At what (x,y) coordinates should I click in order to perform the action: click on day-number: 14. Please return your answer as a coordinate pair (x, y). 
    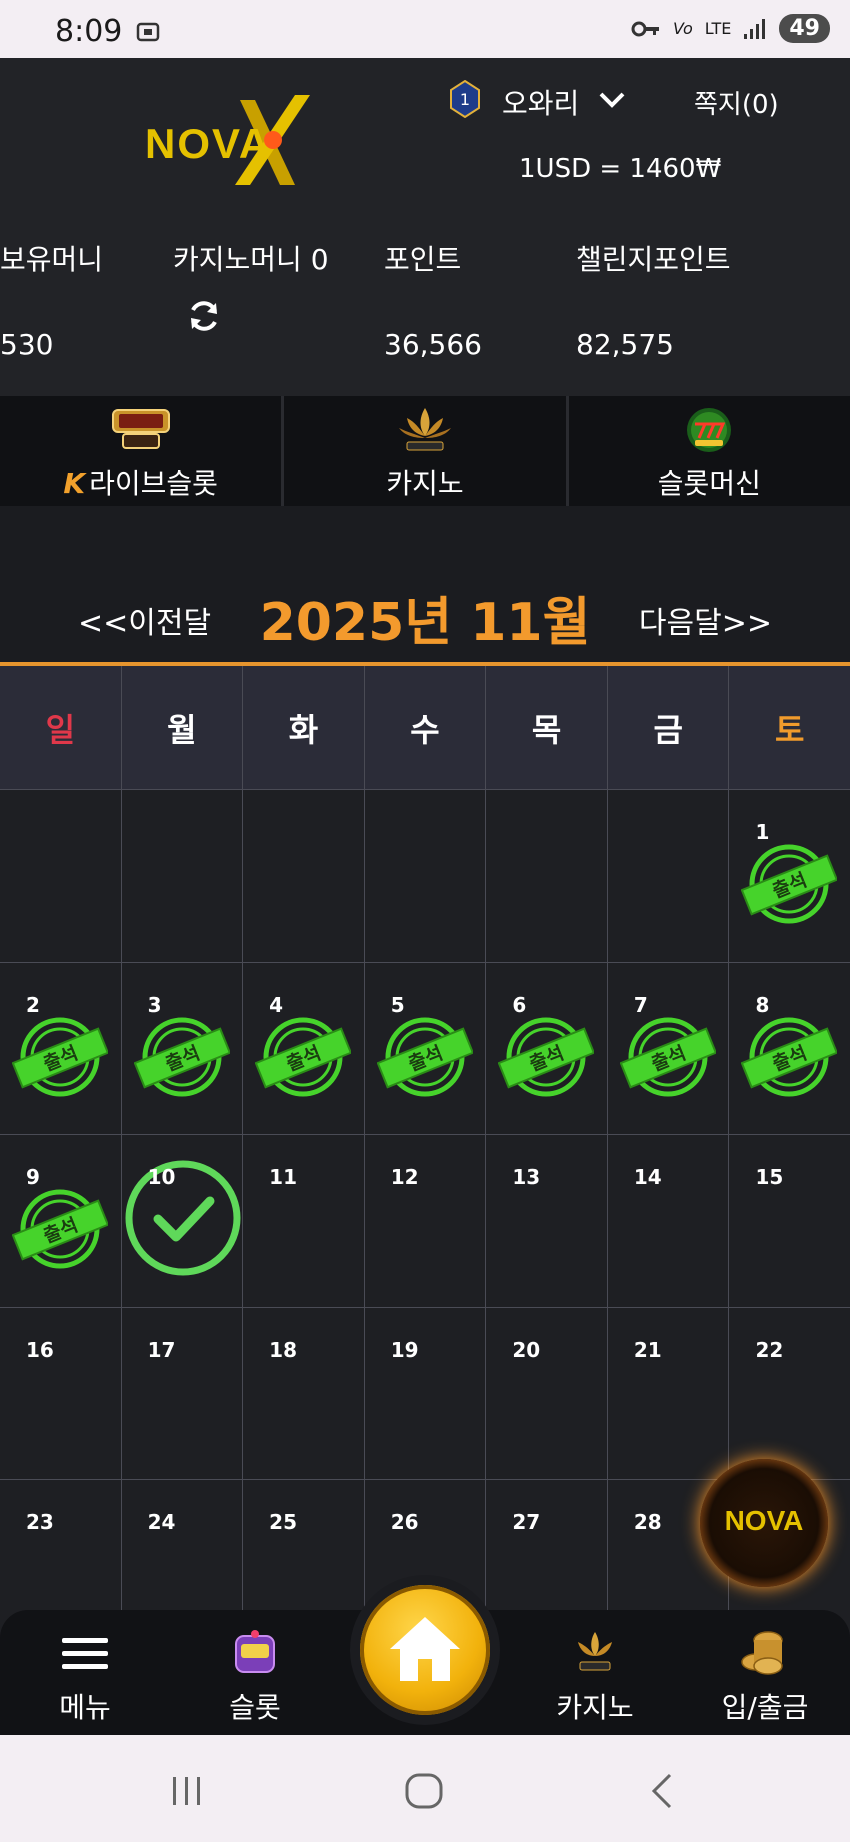
    Looking at the image, I should click on (647, 1177).